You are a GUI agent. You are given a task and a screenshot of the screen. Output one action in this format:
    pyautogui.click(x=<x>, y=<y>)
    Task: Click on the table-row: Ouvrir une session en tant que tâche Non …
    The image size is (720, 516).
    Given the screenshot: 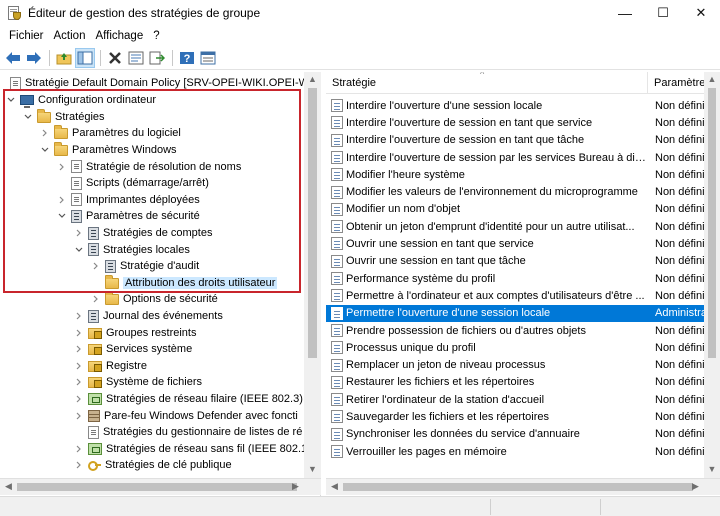 What is the action you would take?
    pyautogui.click(x=523, y=261)
    